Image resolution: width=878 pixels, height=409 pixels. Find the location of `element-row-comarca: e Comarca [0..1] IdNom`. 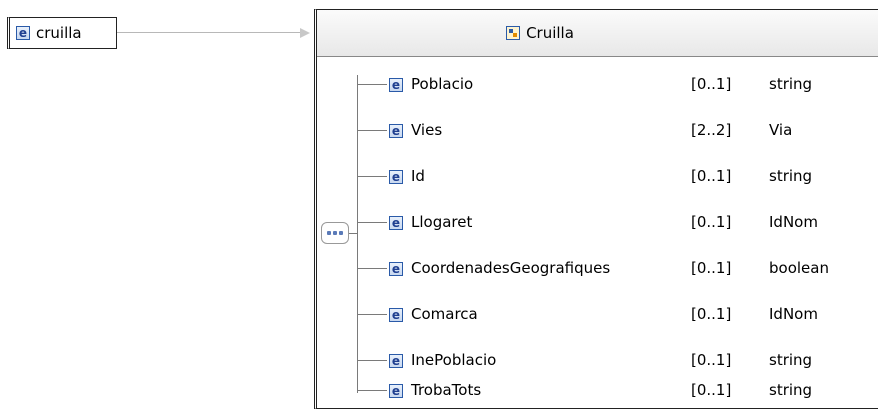

element-row-comarca: e Comarca [0..1] IdNom is located at coordinates (617, 315).